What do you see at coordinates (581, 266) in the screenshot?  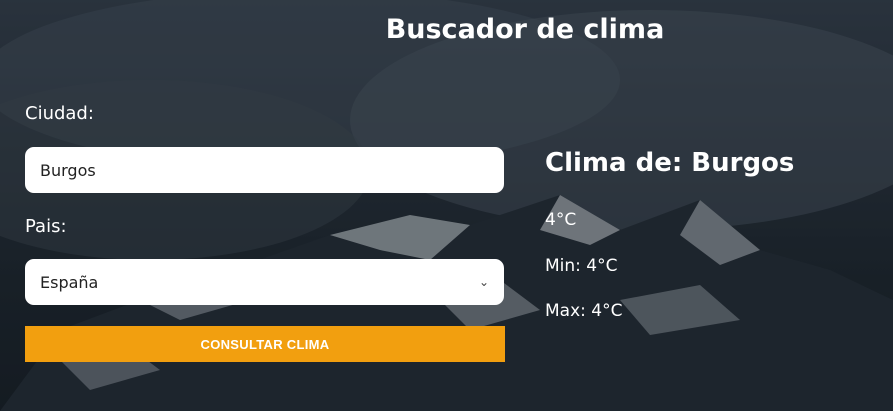 I see `result-min: Min: 4°C` at bounding box center [581, 266].